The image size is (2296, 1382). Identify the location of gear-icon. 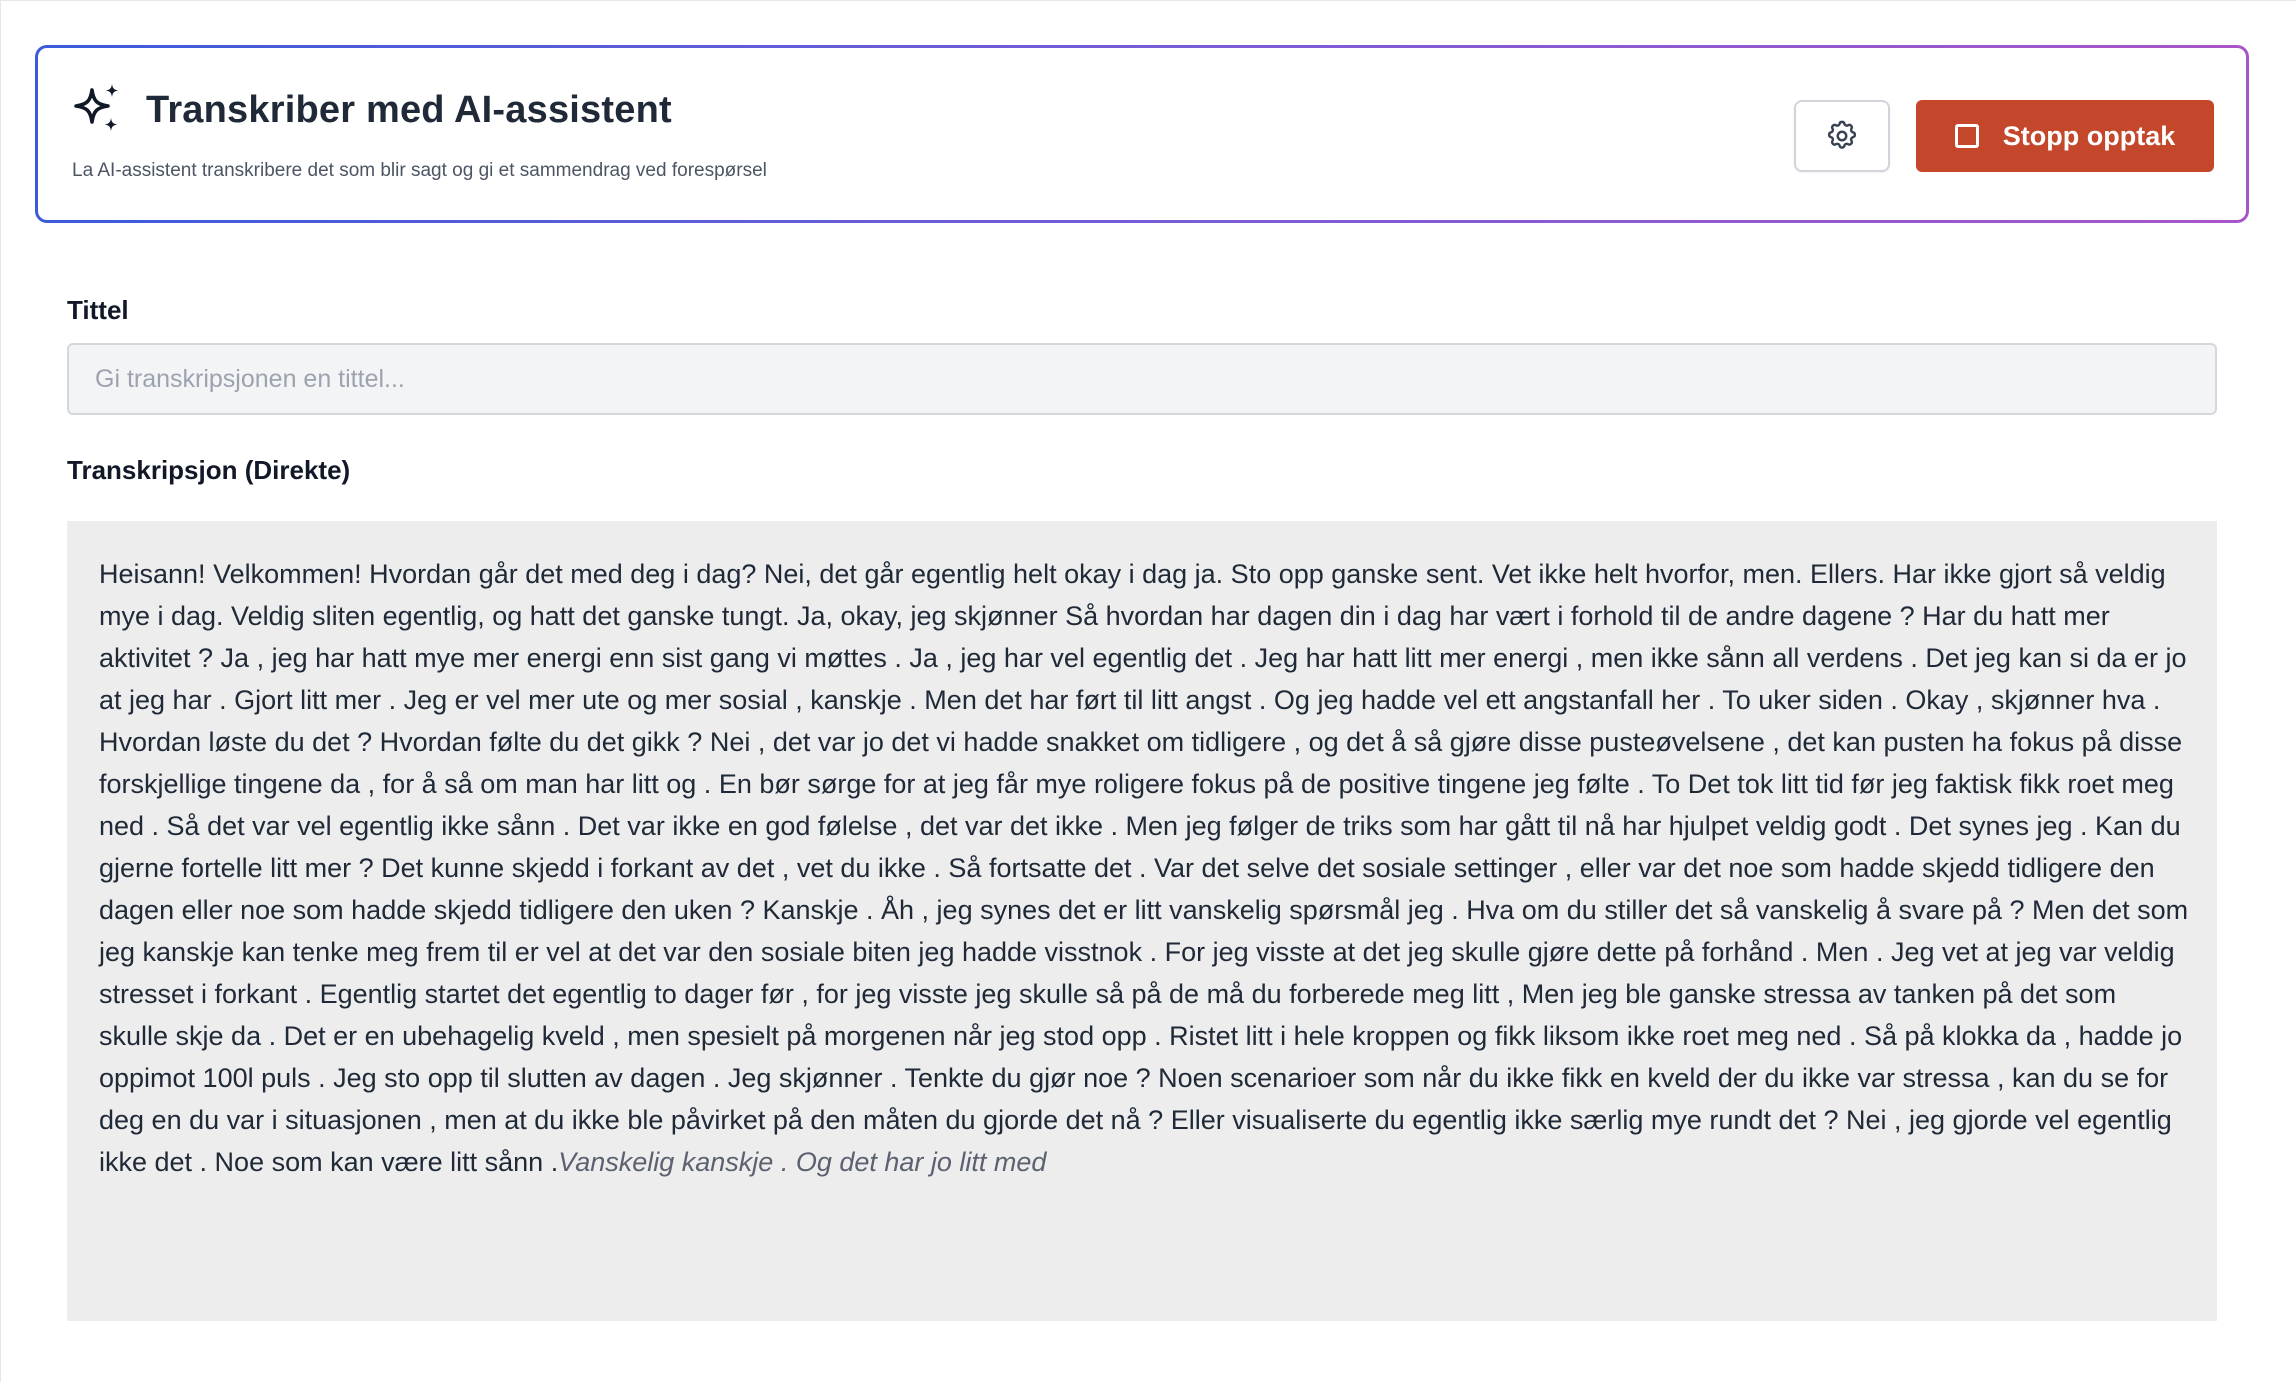
(1842, 136).